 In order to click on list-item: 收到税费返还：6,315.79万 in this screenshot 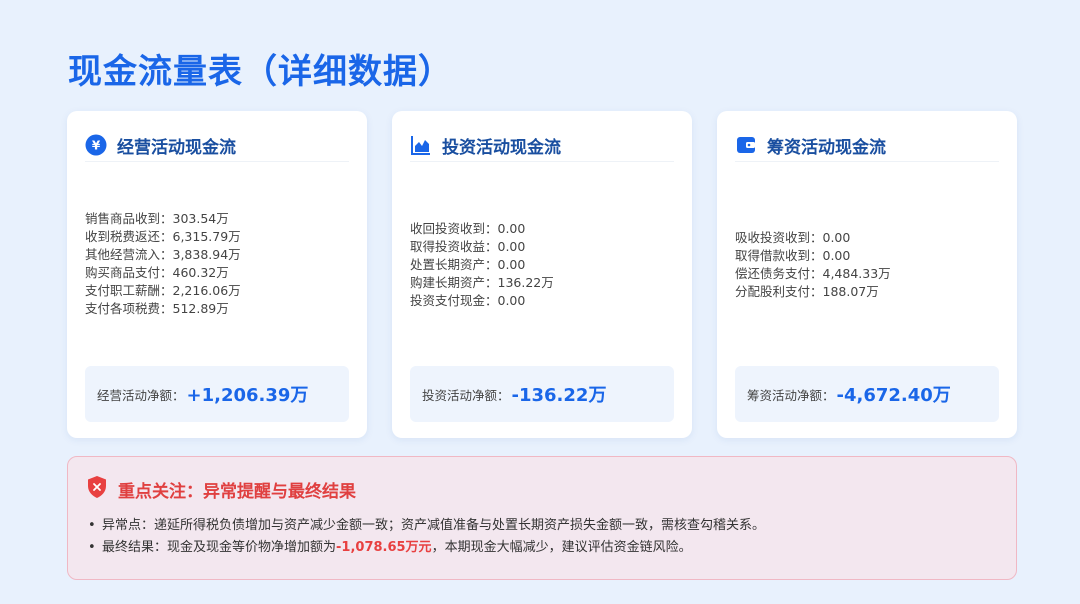, I will do `click(163, 236)`.